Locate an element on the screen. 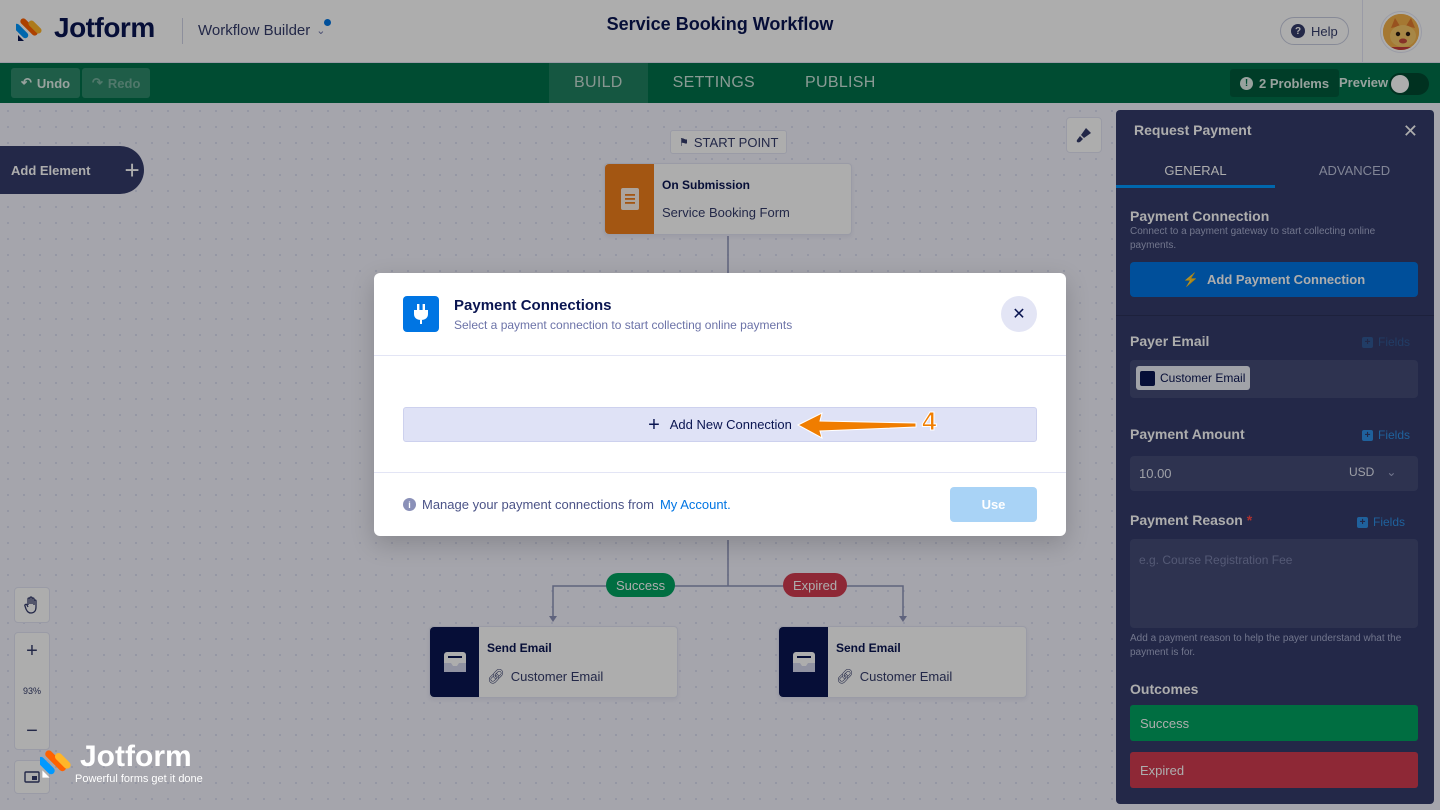  step-annotation-arrow is located at coordinates (856, 426).